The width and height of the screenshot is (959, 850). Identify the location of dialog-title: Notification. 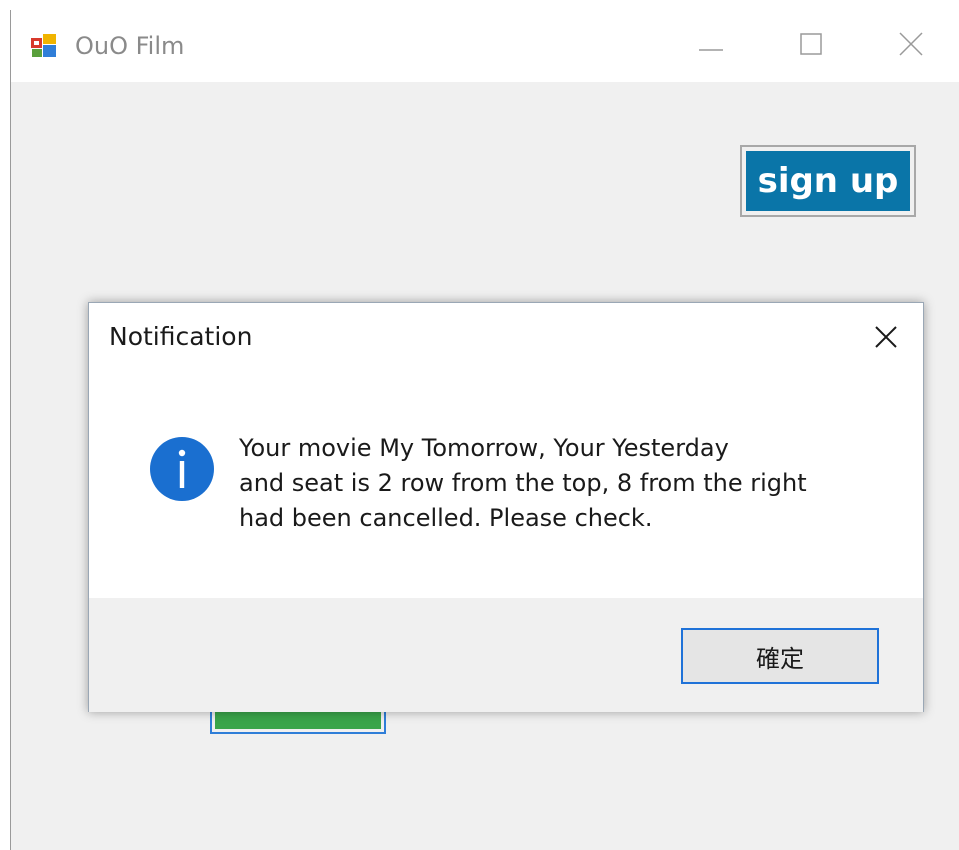
(181, 336).